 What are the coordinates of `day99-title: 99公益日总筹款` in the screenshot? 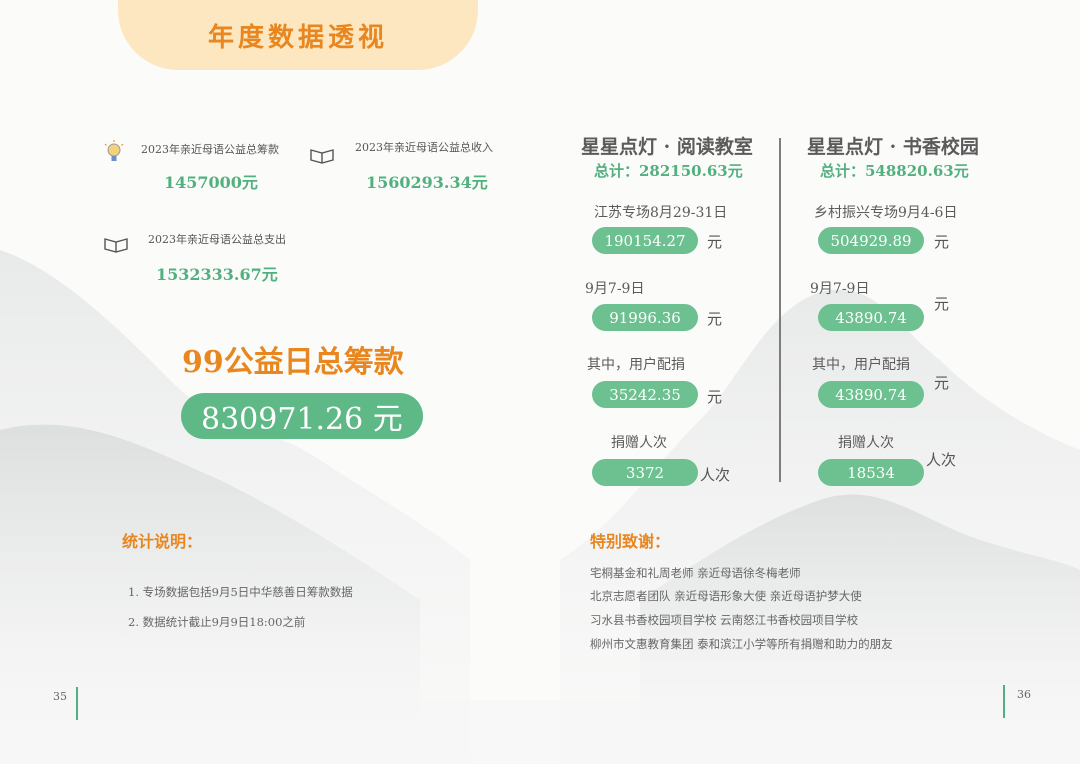 It's located at (293, 362).